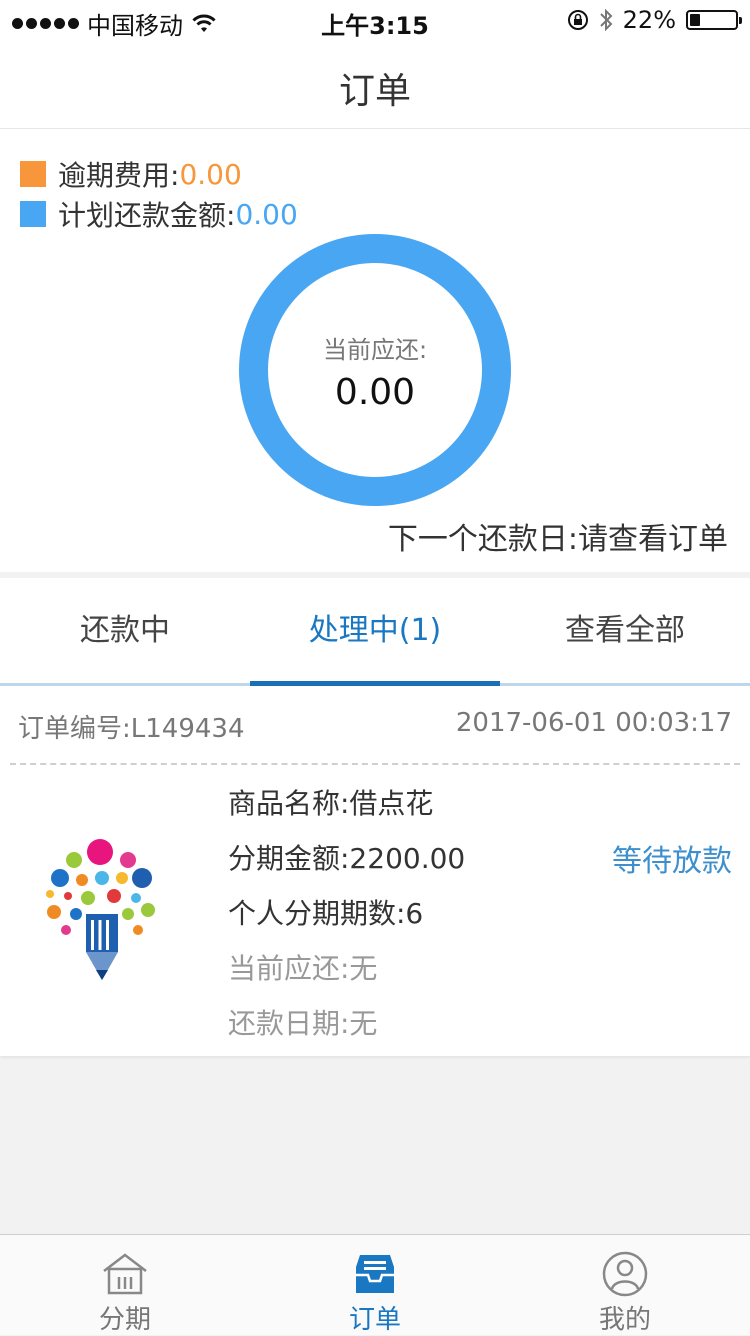 The width and height of the screenshot is (750, 1336). What do you see at coordinates (375, 20) in the screenshot?
I see `status-bar: 中国移动 上午3:15 22%` at bounding box center [375, 20].